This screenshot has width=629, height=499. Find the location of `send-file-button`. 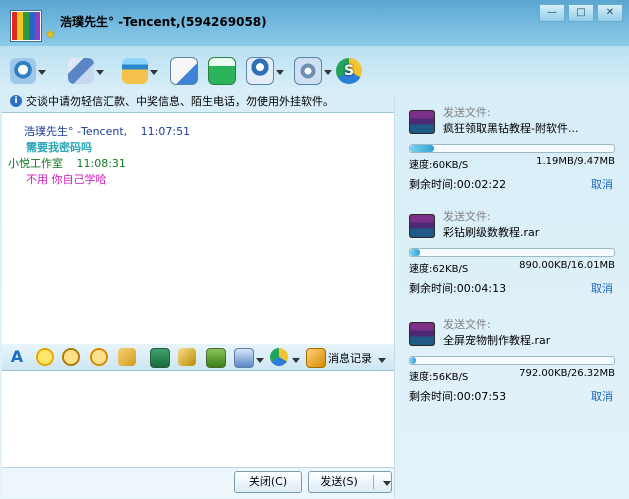

send-file-button is located at coordinates (140, 71).